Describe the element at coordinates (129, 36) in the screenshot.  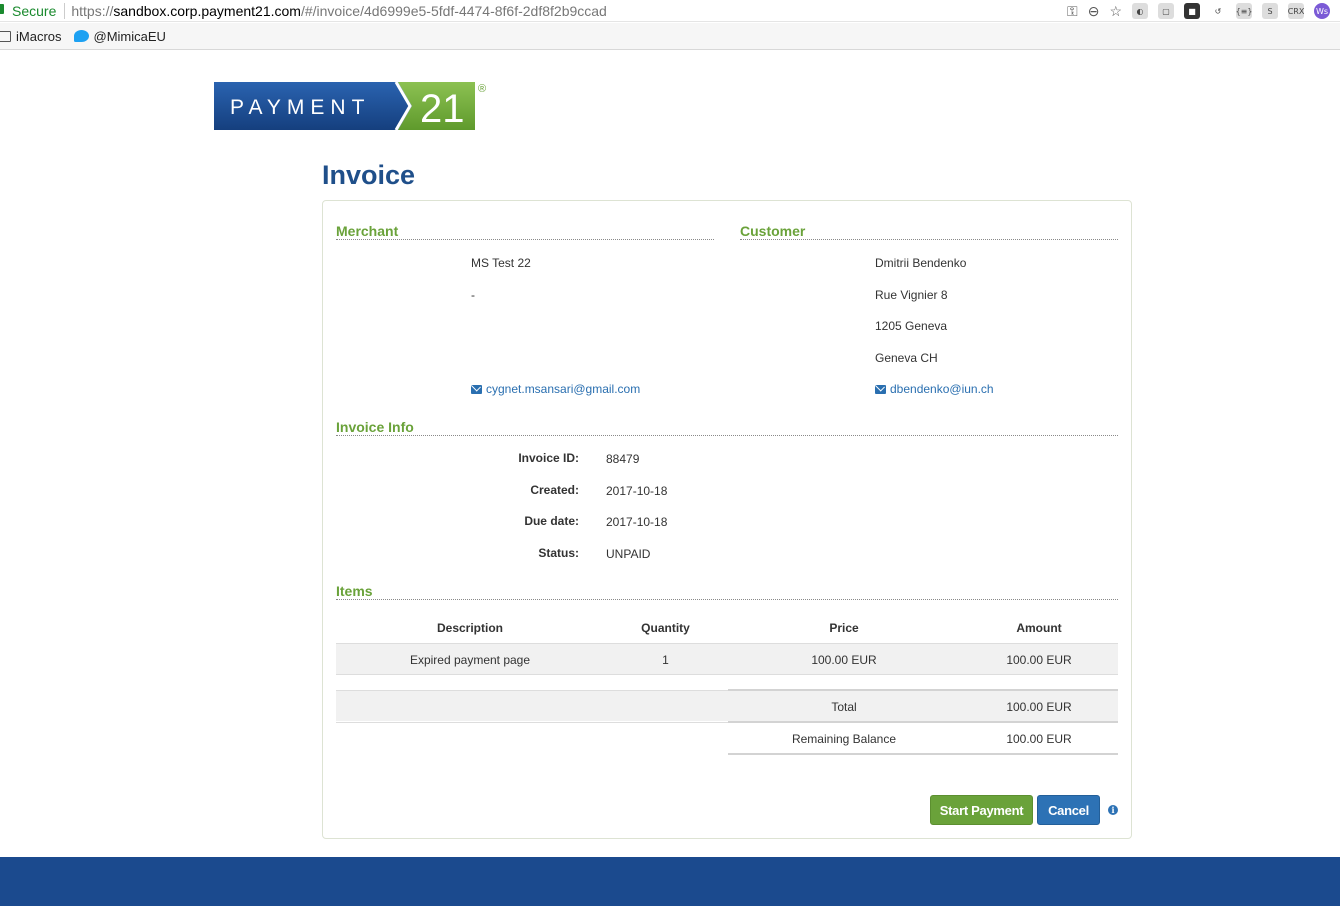
I see `bookmark-label: @MimicaEU` at that location.